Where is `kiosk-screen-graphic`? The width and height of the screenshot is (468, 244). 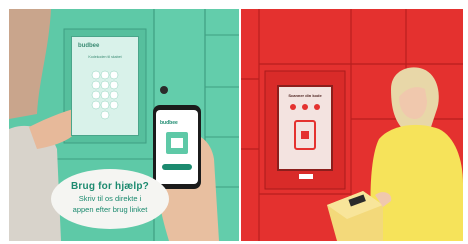
kiosk-screen-graphic is located at coordinates (305, 127).